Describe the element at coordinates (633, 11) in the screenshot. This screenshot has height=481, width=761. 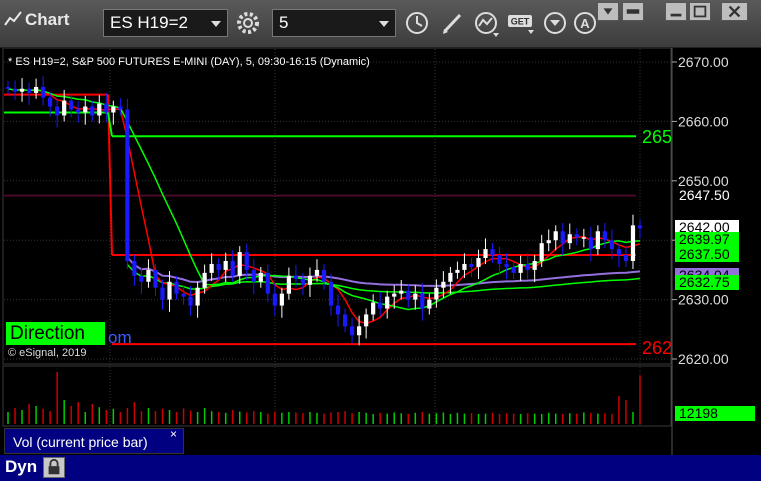
I see `link-icon` at that location.